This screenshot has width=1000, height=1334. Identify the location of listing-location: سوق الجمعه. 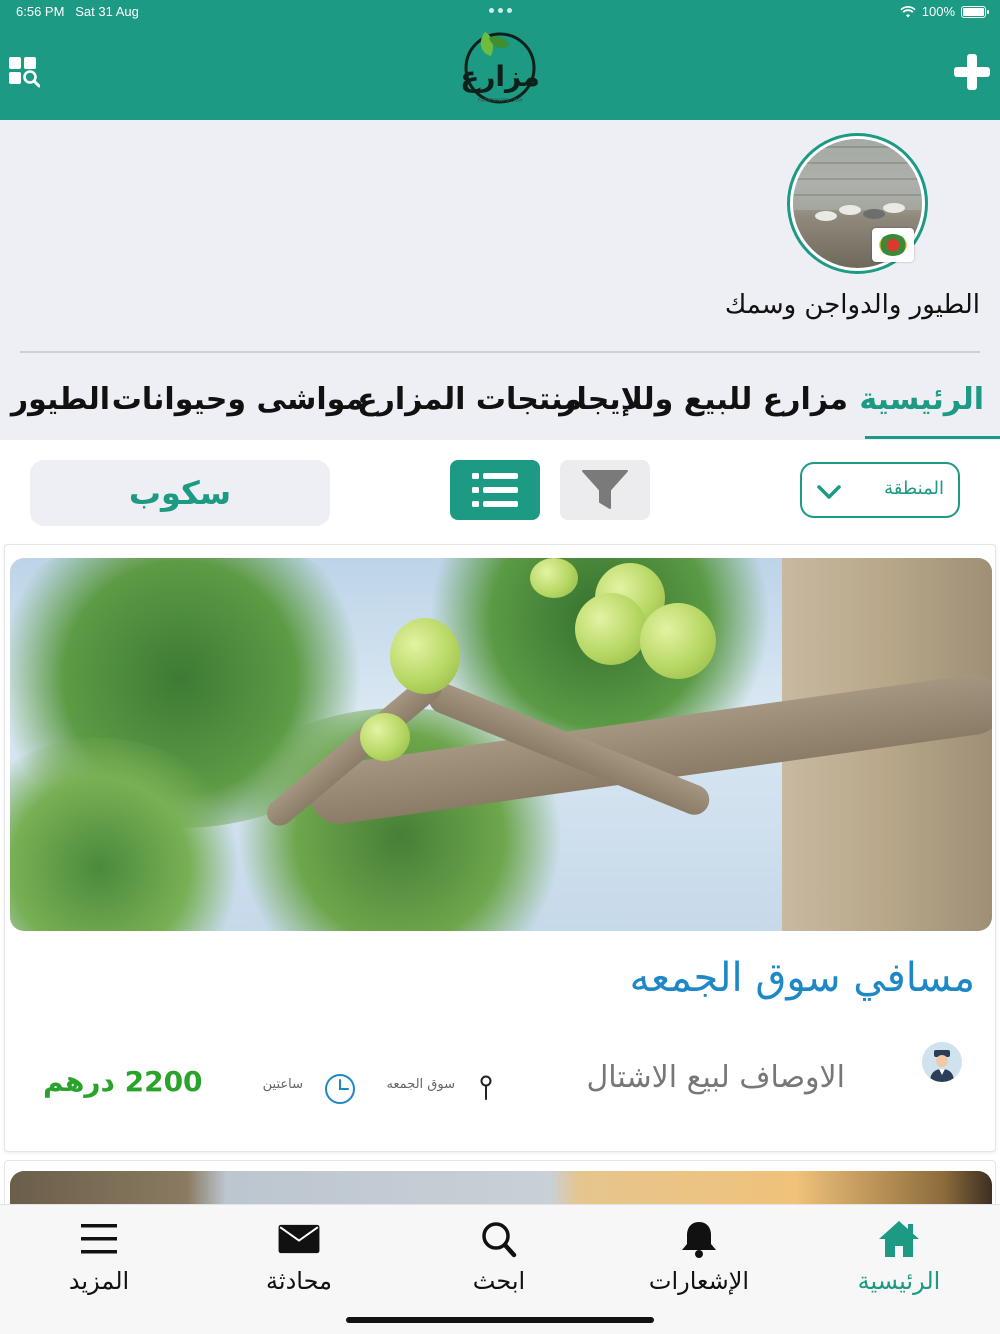
(420, 1084).